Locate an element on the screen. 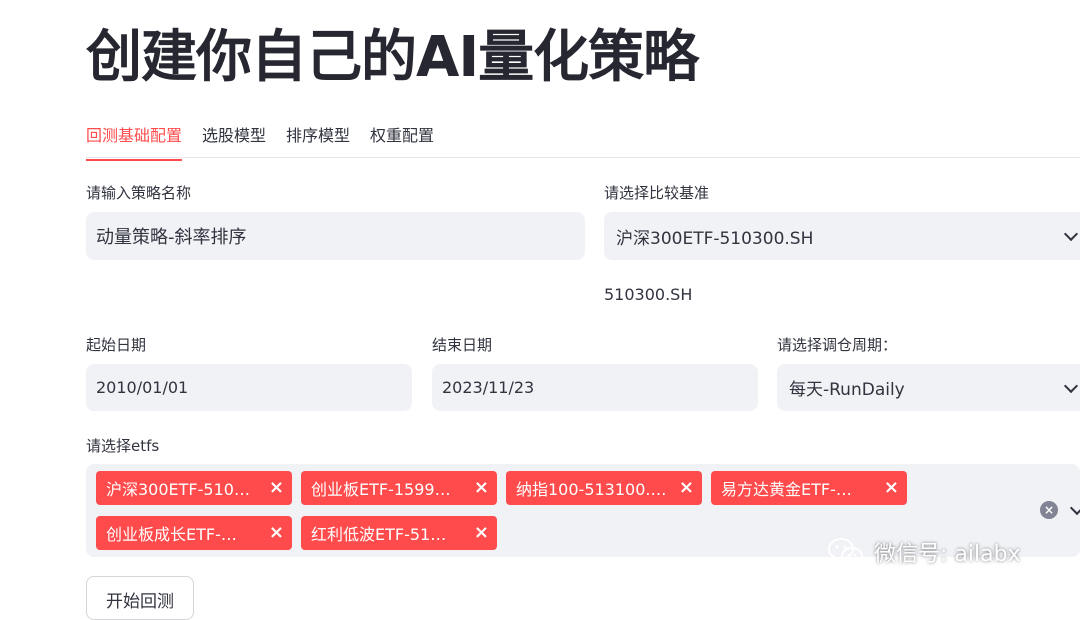 Image resolution: width=1080 pixels, height=620 pixels. wechat-watermark: 微信号: ailabx is located at coordinates (923, 552).